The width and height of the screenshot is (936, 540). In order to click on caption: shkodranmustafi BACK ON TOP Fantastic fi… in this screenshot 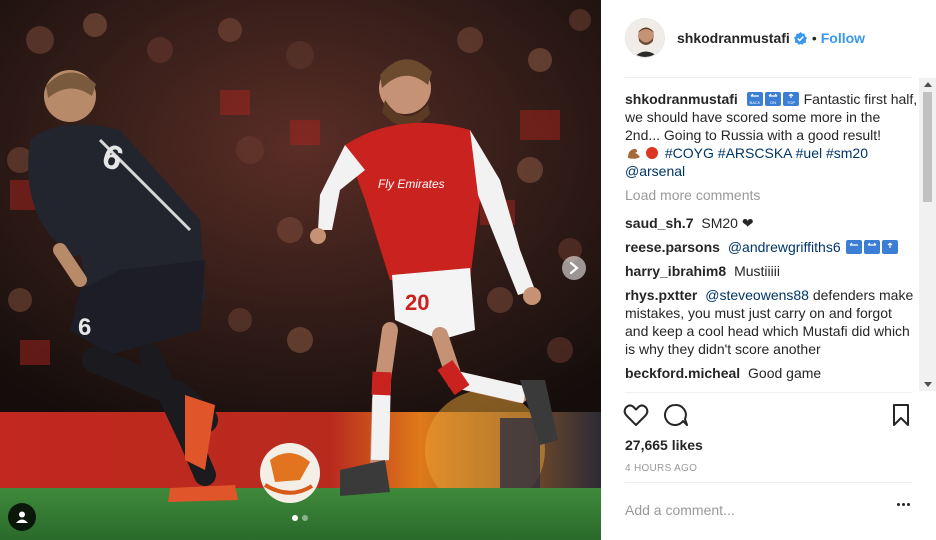, I will do `click(772, 135)`.